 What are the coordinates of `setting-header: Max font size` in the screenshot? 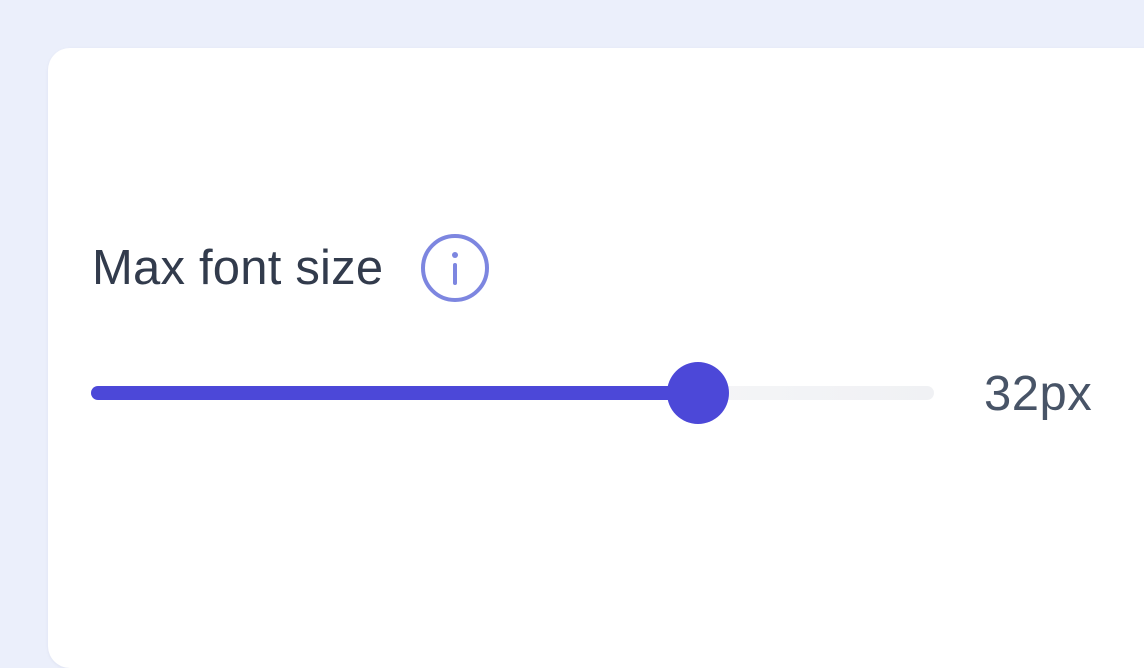 It's located at (291, 268).